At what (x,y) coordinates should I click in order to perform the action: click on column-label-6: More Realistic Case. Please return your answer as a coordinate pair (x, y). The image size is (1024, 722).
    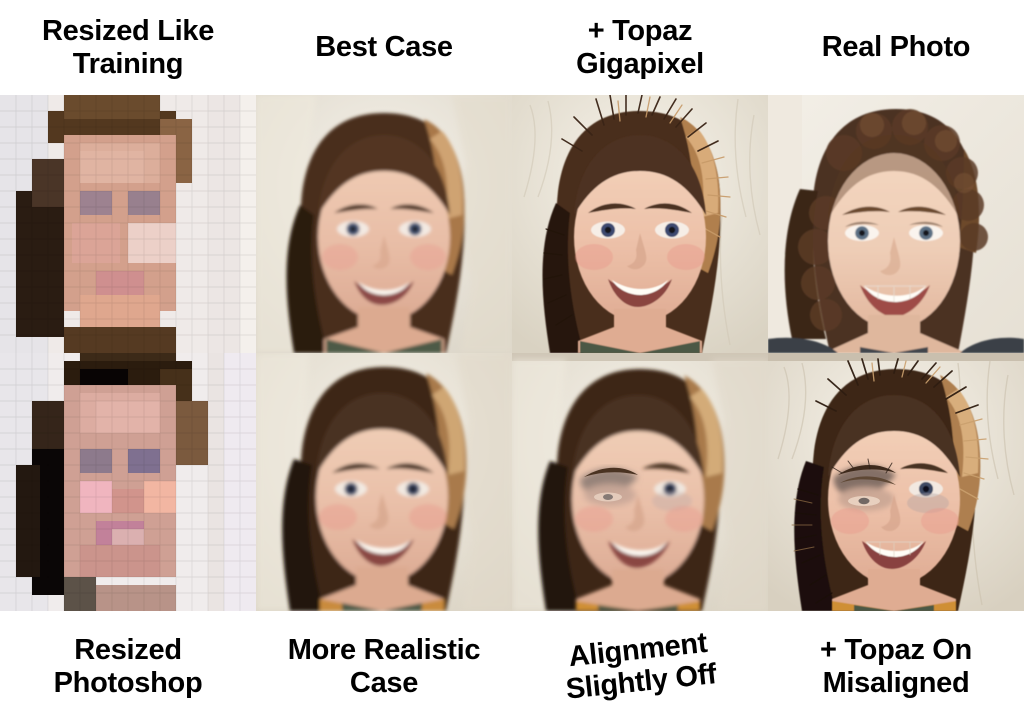
    Looking at the image, I should click on (384, 666).